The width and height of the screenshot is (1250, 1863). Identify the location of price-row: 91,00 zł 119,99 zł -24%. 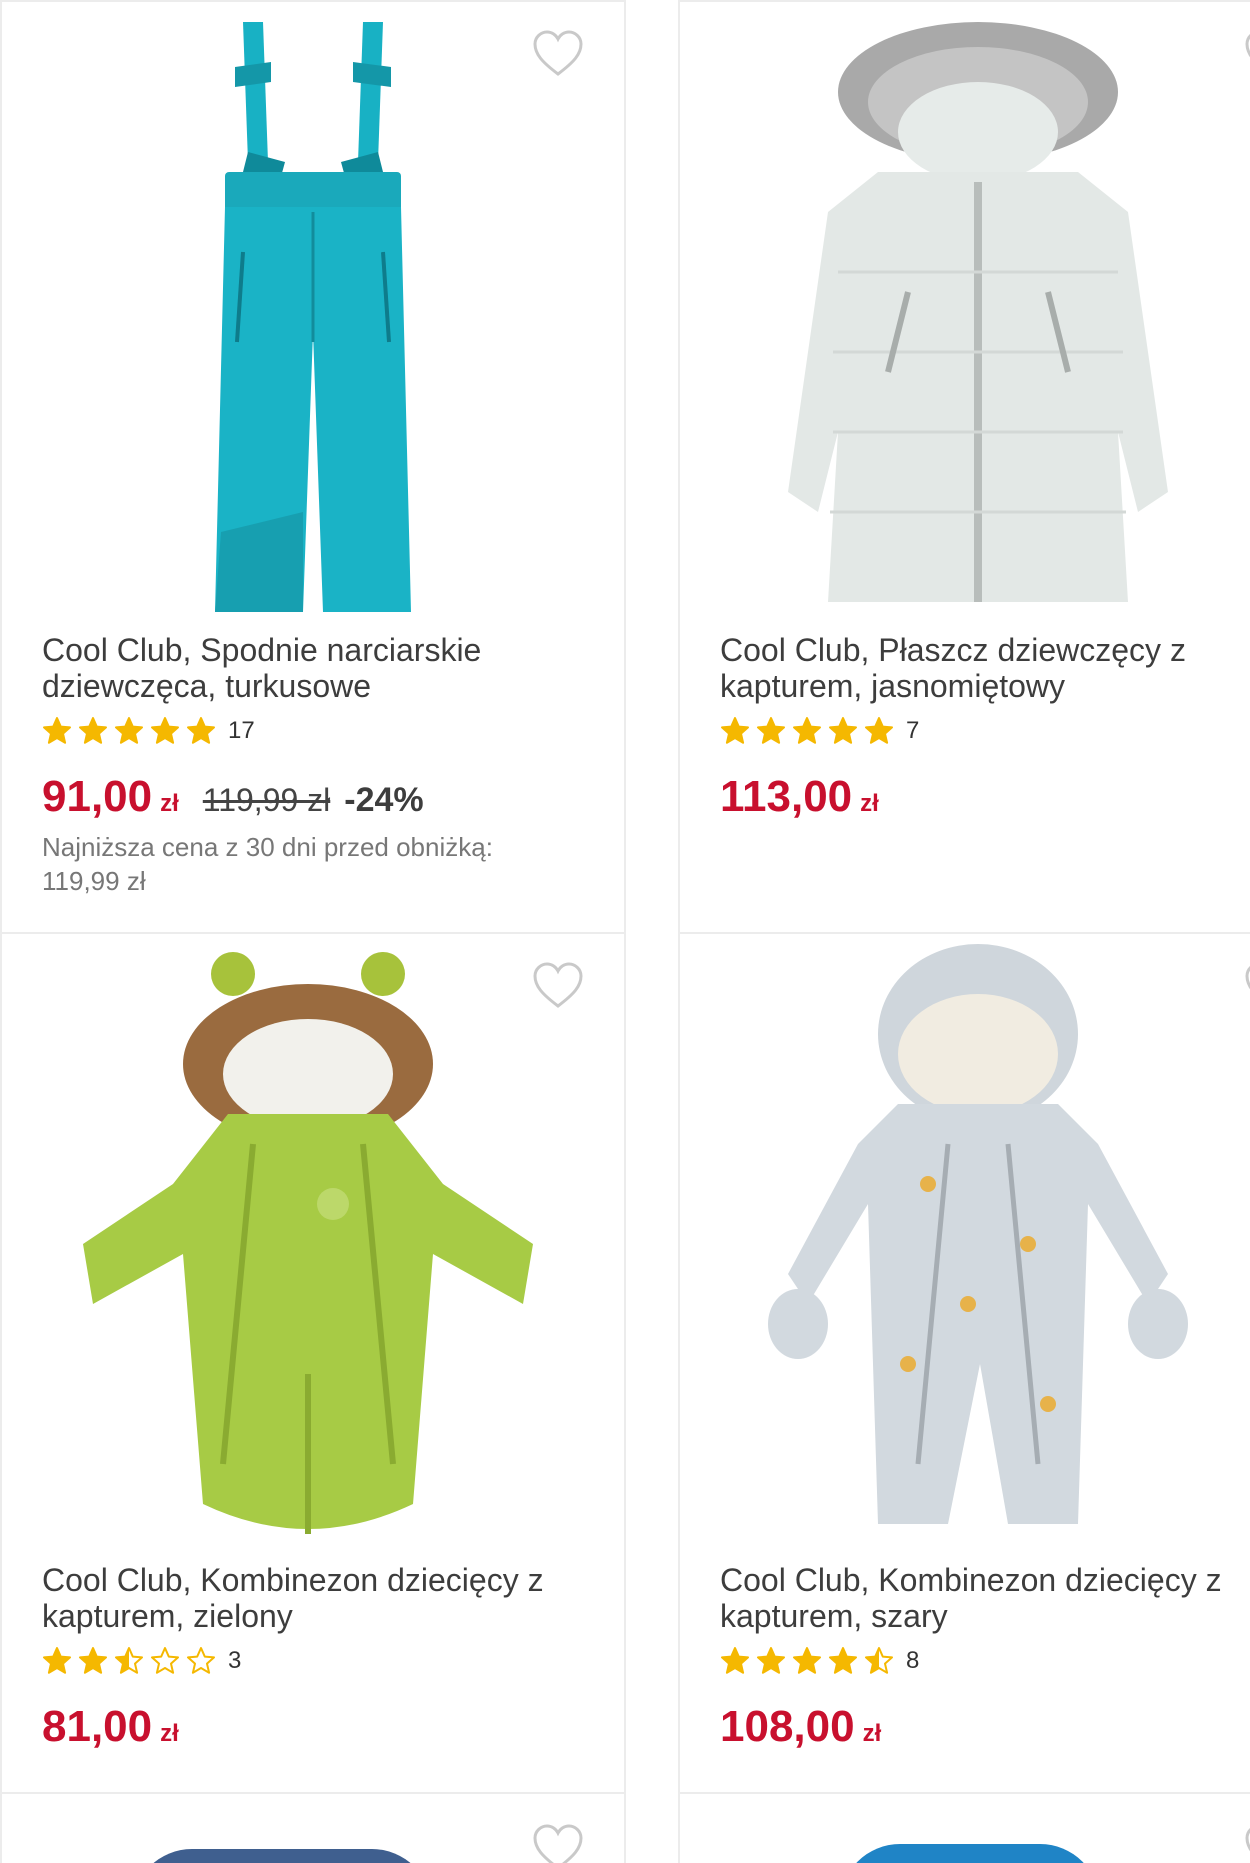
(233, 797).